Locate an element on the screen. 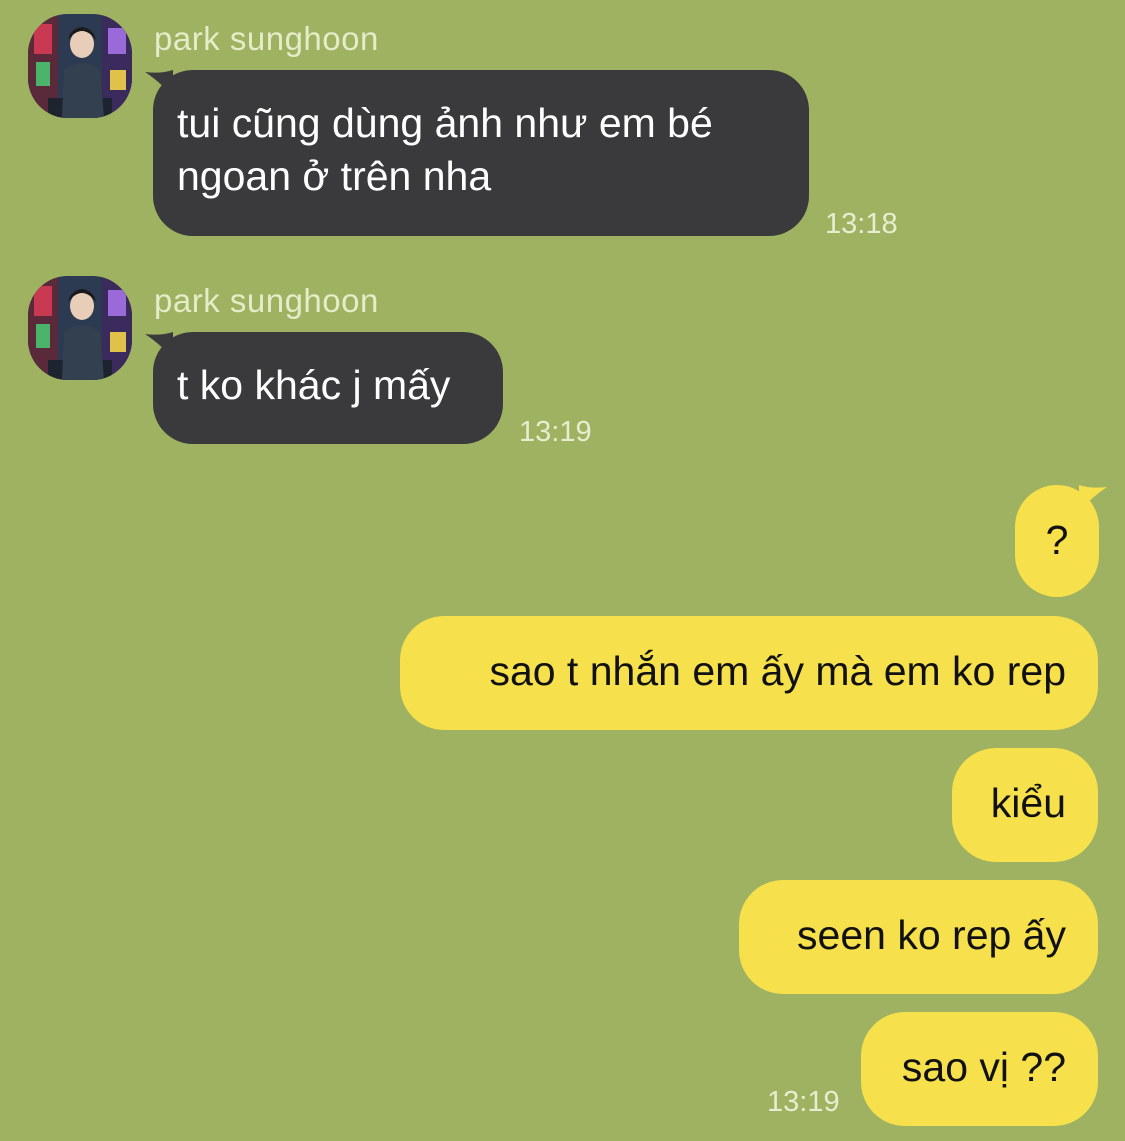  outgoing-message-bubble: seen ko rep ấy is located at coordinates (918, 937).